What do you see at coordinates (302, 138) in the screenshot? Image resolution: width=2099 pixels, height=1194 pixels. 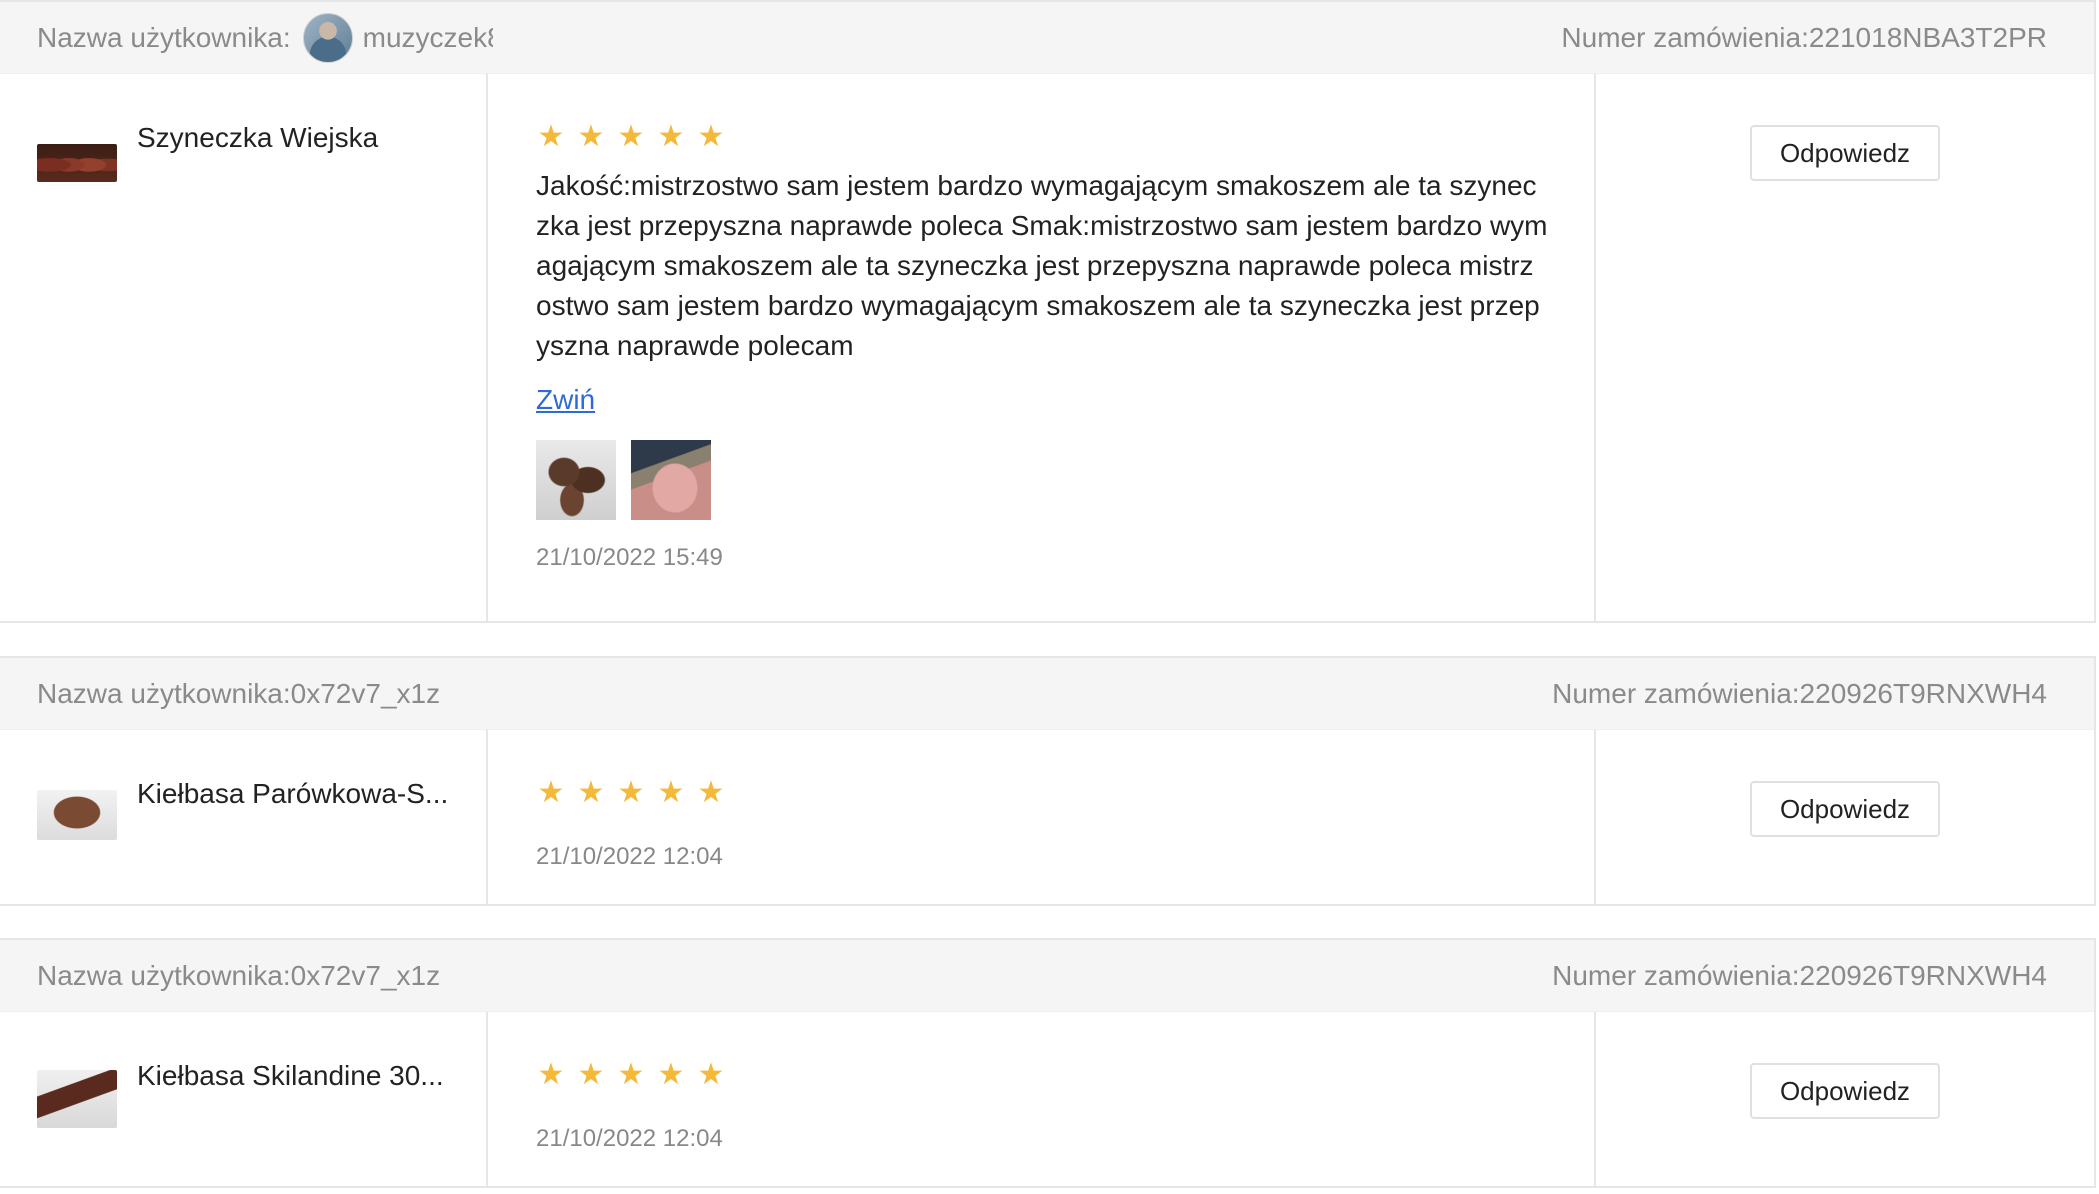 I see `product-name: Szyneczka Wiejska` at bounding box center [302, 138].